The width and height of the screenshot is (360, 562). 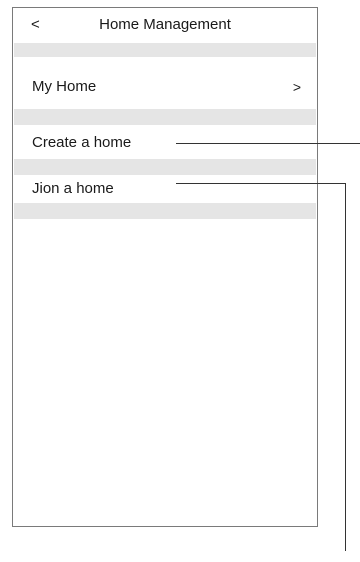 I want to click on menu-item-label: Create a home, so click(x=82, y=142).